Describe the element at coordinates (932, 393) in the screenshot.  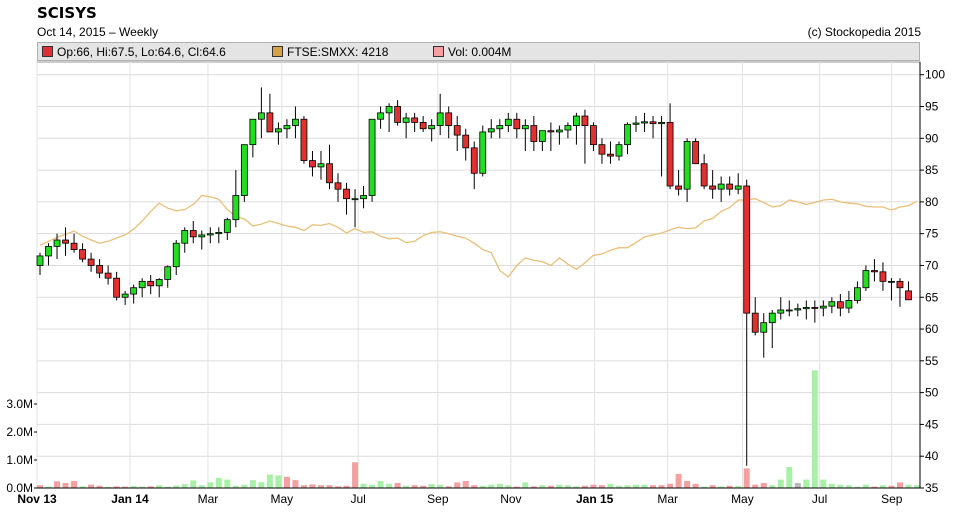
I see `y-tick-label-50: 50` at that location.